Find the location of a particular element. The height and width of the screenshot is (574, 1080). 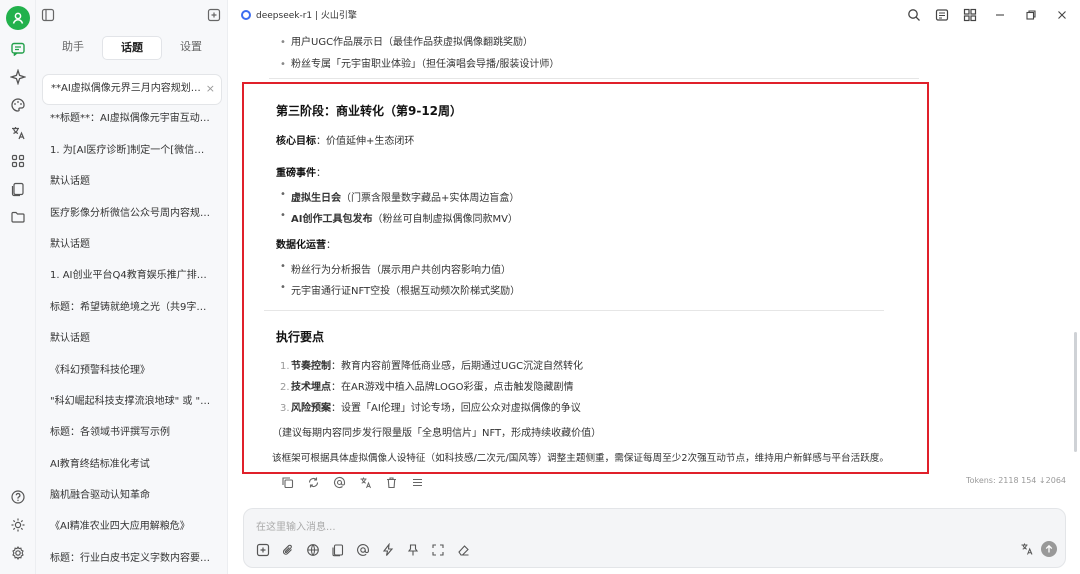

chat-icon is located at coordinates (18, 49).